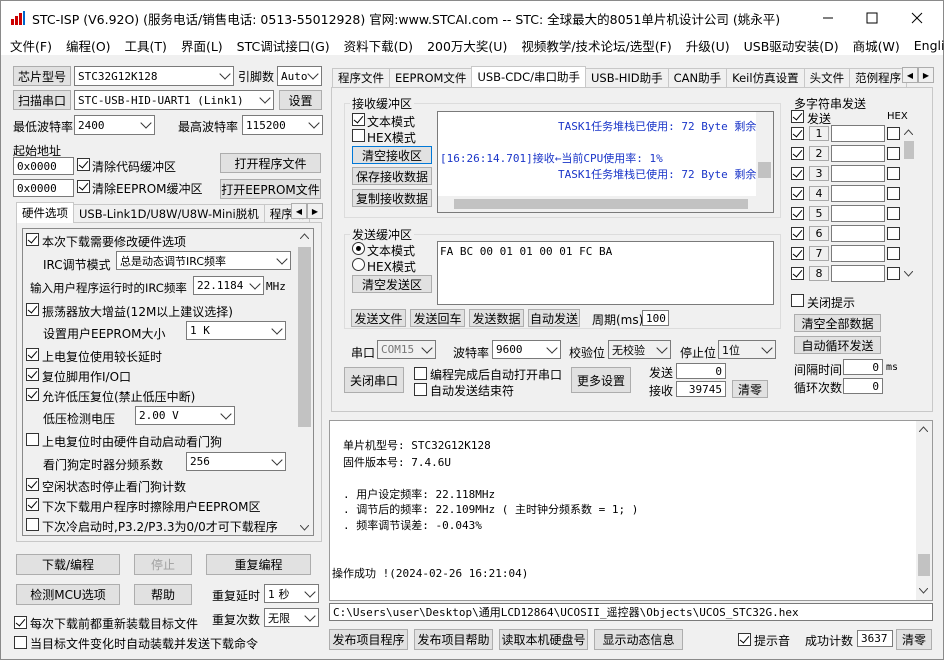 The image size is (944, 660). What do you see at coordinates (32, 439) in the screenshot?
I see `hw-watchdog-checkbox` at bounding box center [32, 439].